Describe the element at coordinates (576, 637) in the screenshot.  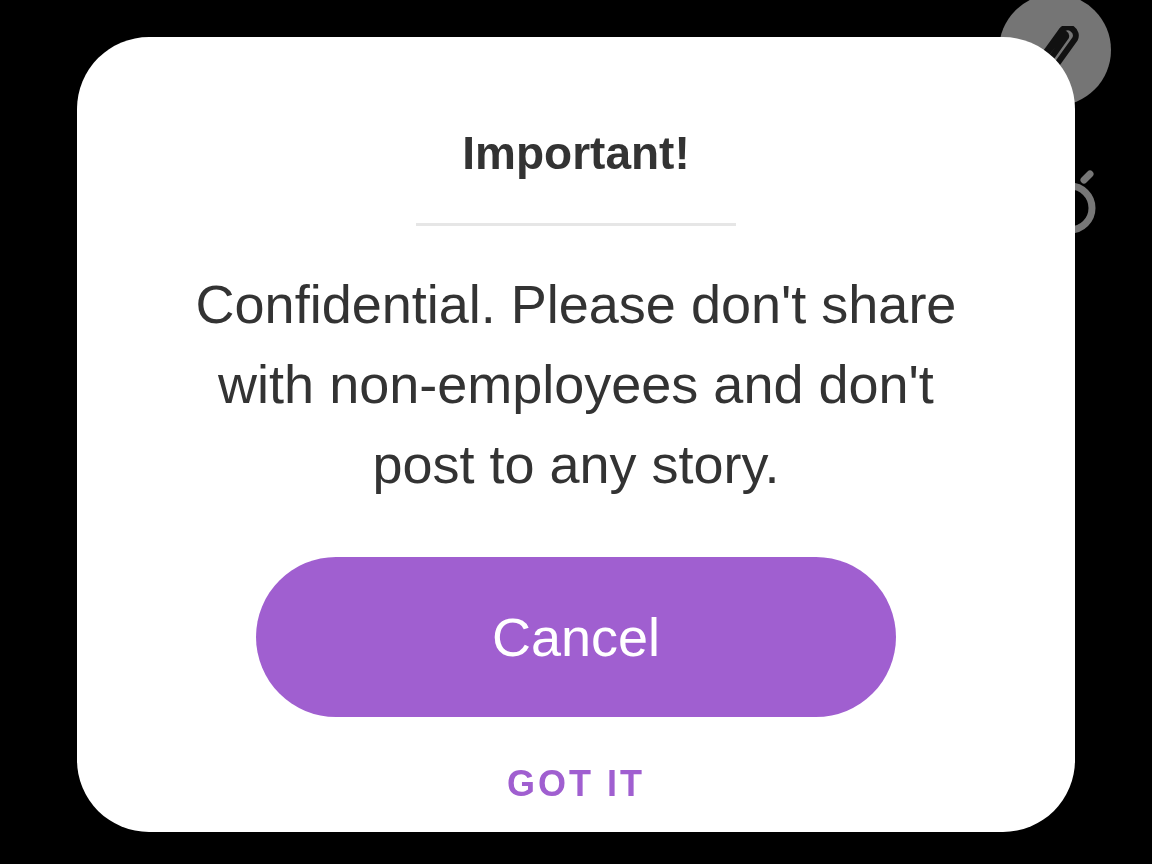
I see `cancel-button: Cancel` at that location.